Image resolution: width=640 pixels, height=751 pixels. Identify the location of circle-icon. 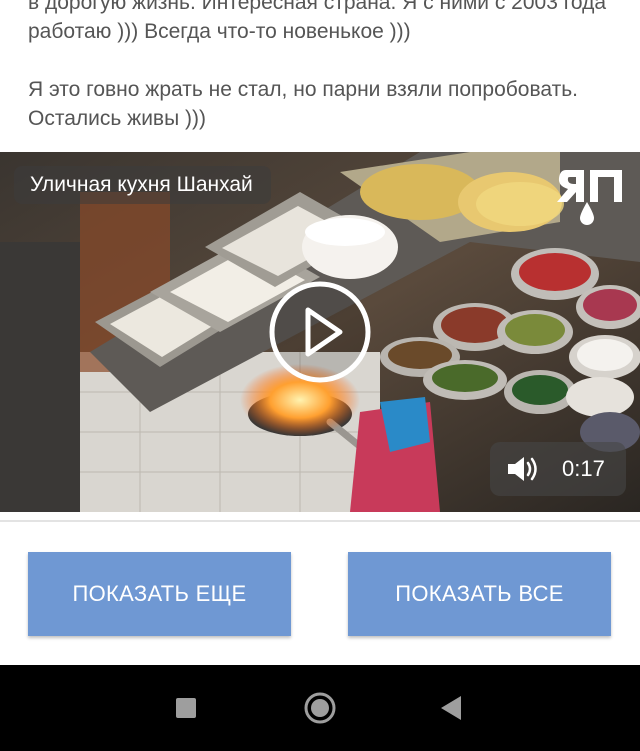
(320, 708).